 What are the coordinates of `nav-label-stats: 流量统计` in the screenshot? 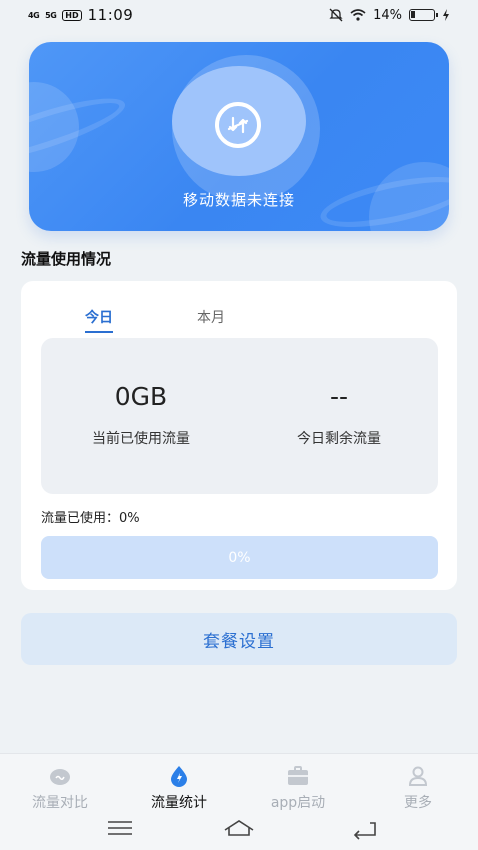 It's located at (179, 803).